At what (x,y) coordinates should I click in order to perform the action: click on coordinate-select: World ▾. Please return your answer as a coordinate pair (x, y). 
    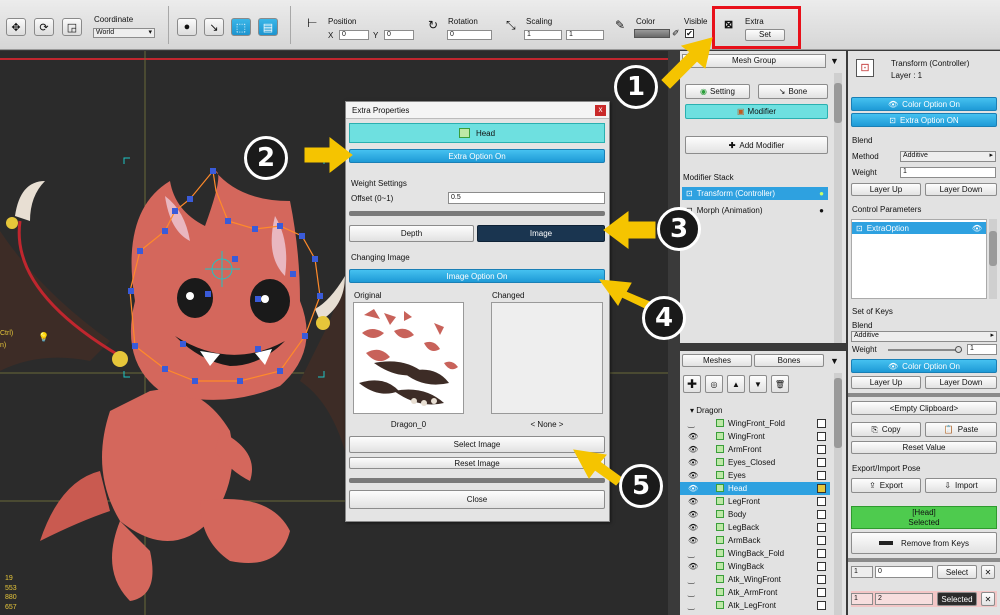
    Looking at the image, I should click on (124, 33).